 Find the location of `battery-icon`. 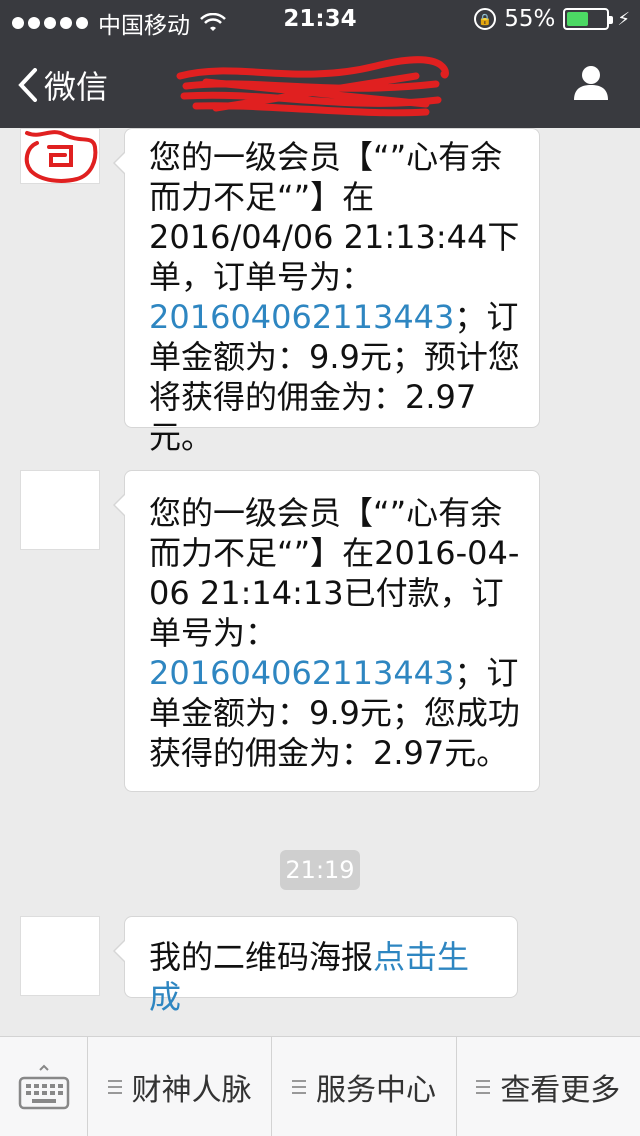

battery-icon is located at coordinates (588, 19).